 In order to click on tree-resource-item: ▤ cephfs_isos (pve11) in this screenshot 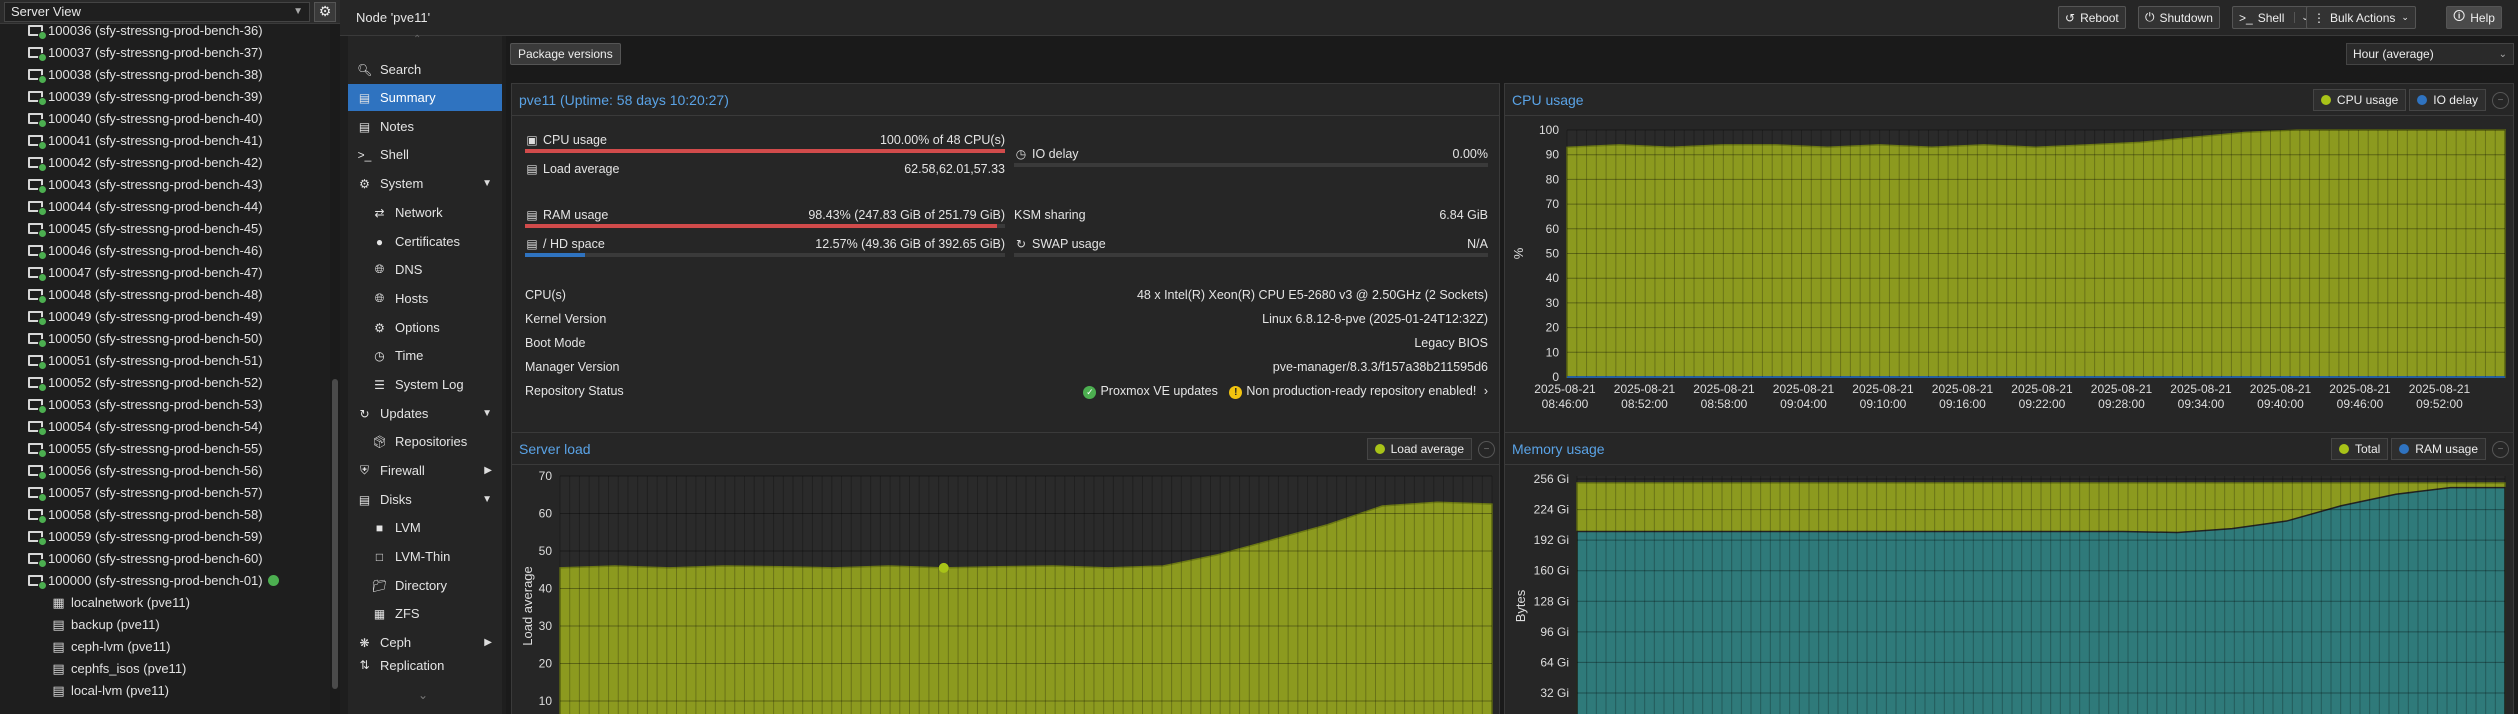, I will do `click(165, 668)`.